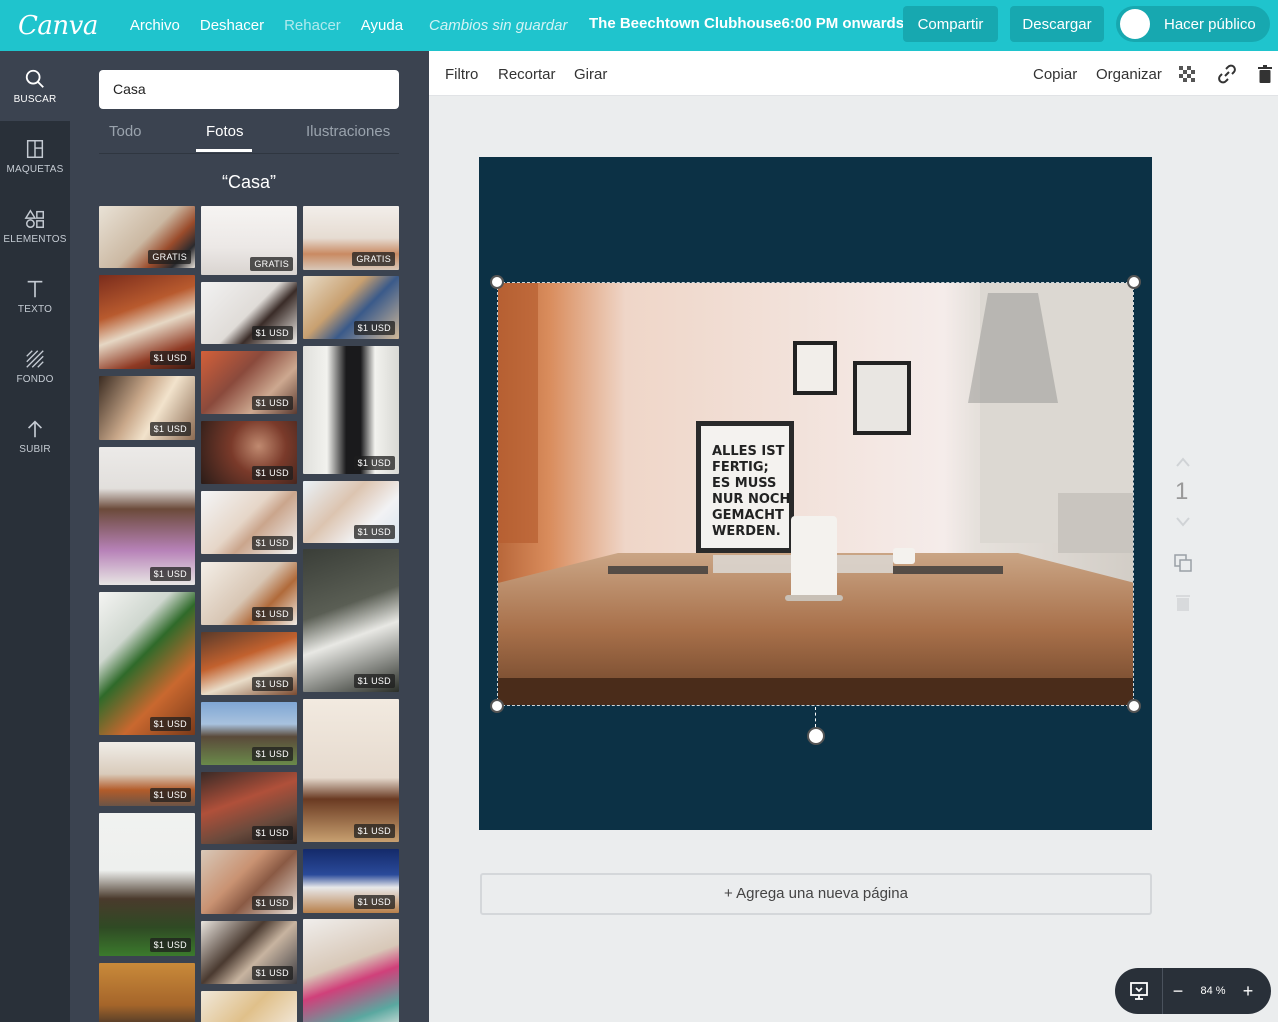 Image resolution: width=1278 pixels, height=1022 pixels. Describe the element at coordinates (348, 131) in the screenshot. I see `tab-ilustraciones: Ilustraciones` at that location.